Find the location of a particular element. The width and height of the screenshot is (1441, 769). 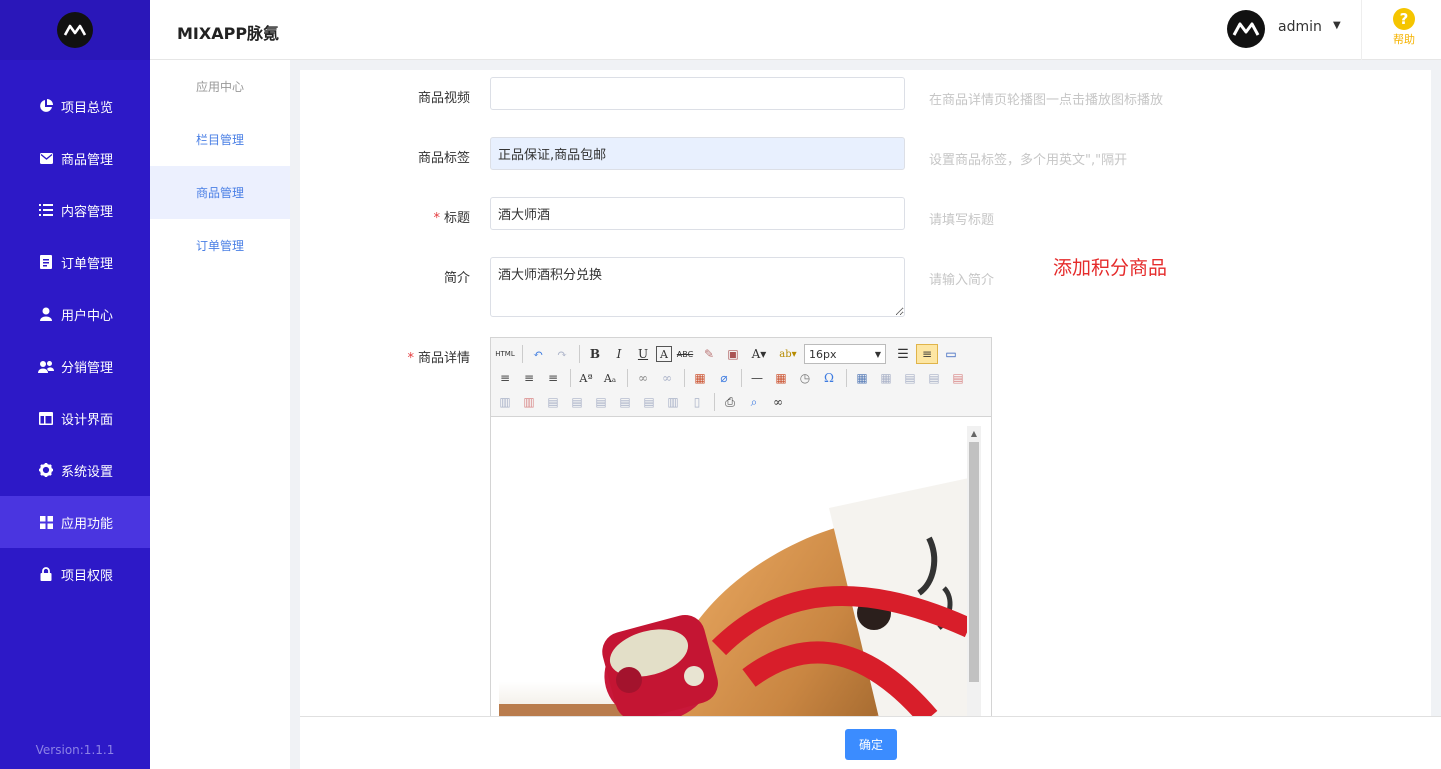

search-icon: ⌕ is located at coordinates (754, 402).